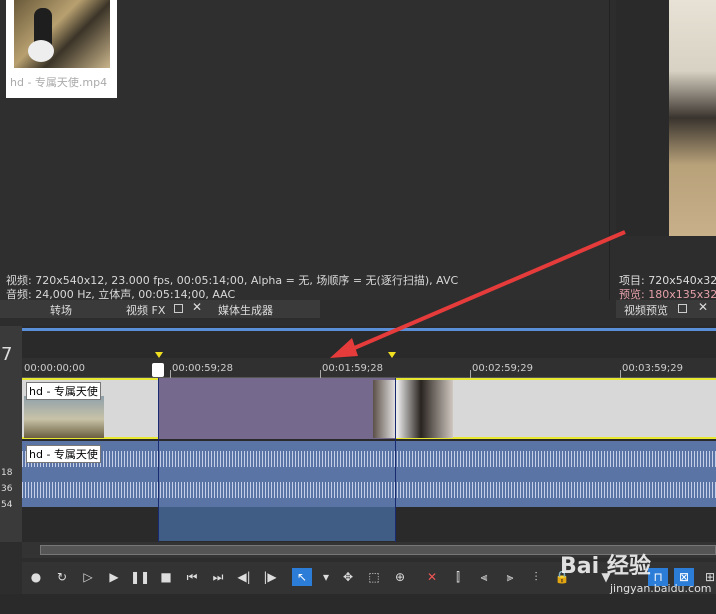 Image resolution: width=716 pixels, height=614 pixels. What do you see at coordinates (63, 391) in the screenshot?
I see `video-clip-label: hd - 专属天使` at bounding box center [63, 391].